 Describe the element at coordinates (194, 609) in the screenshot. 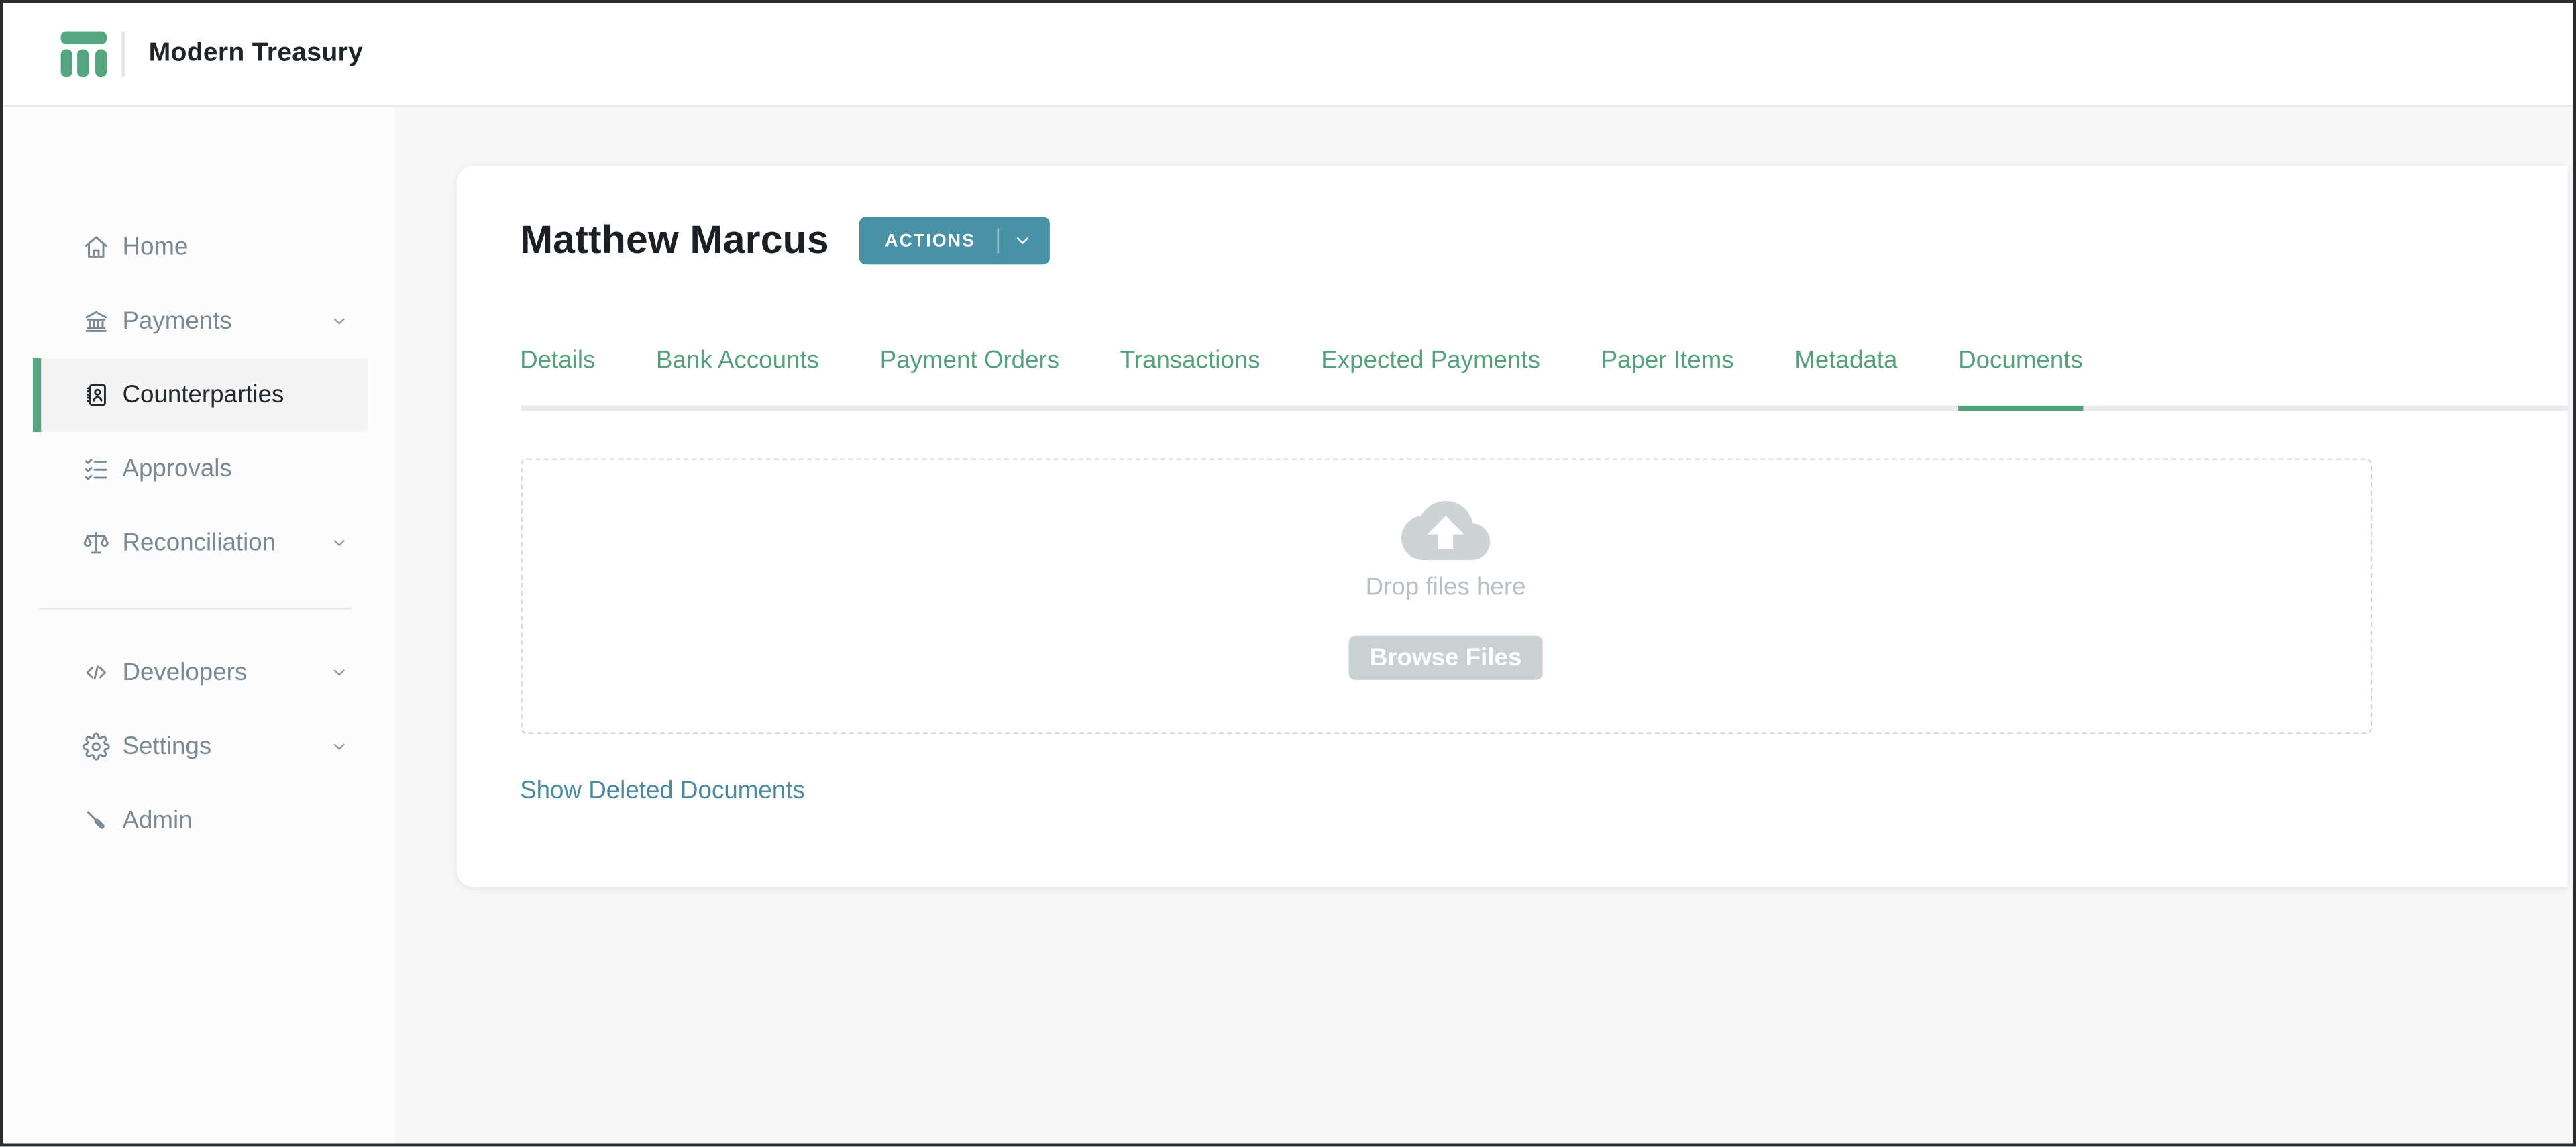

I see `sidebar-divider` at that location.